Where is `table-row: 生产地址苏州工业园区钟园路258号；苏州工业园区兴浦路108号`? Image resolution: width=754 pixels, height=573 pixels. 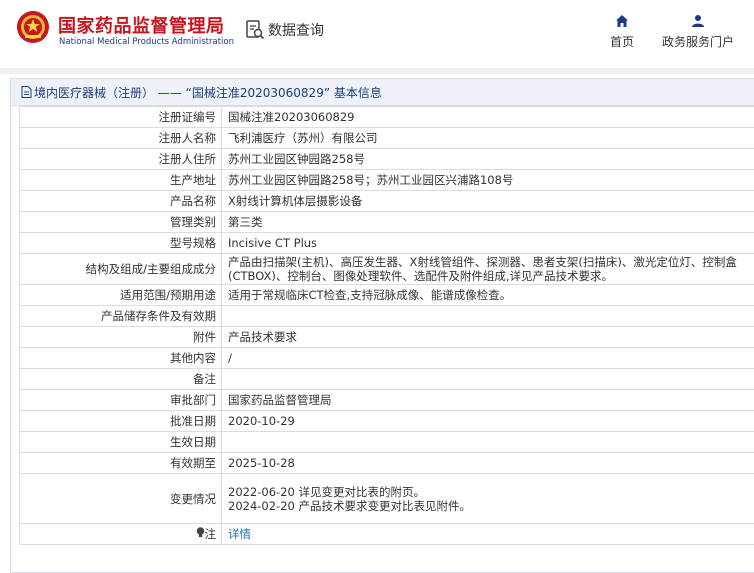
table-row: 生产地址苏州工业园区钟园路258号；苏州工业园区兴浦路108号 is located at coordinates (387, 180).